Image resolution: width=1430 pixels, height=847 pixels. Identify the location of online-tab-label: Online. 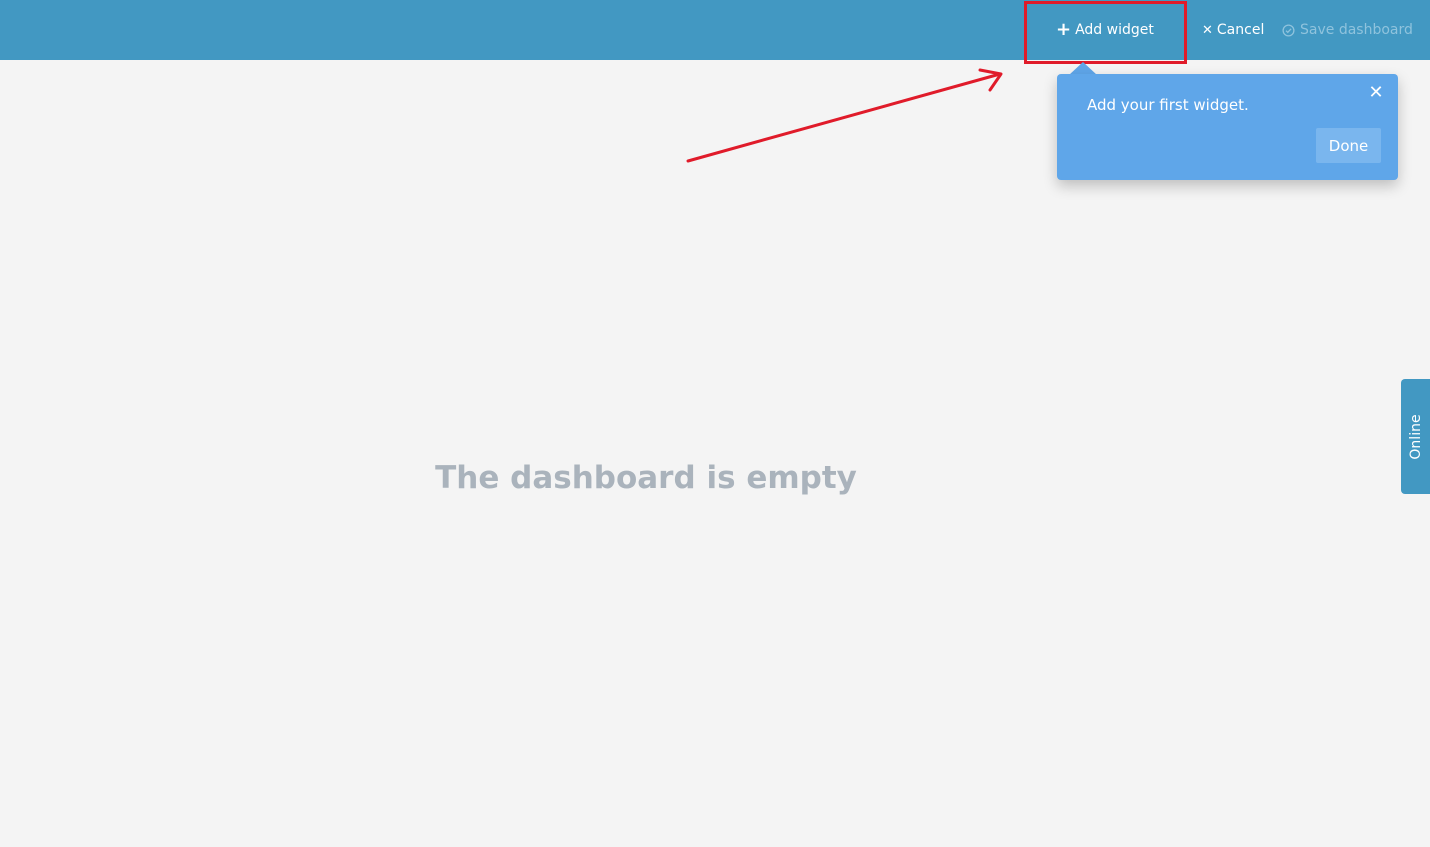
(1415, 436).